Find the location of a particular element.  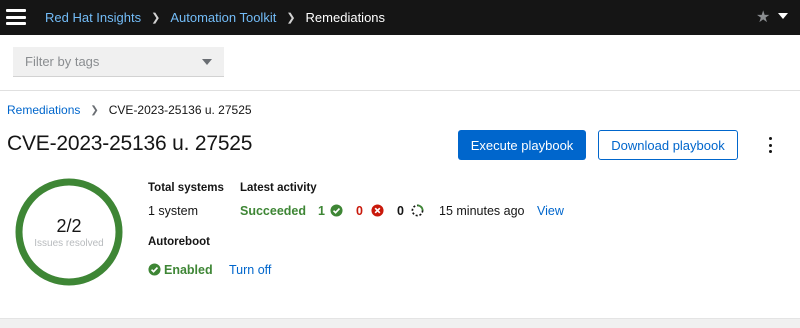

download-playbook-button: Download playbook is located at coordinates (668, 145).